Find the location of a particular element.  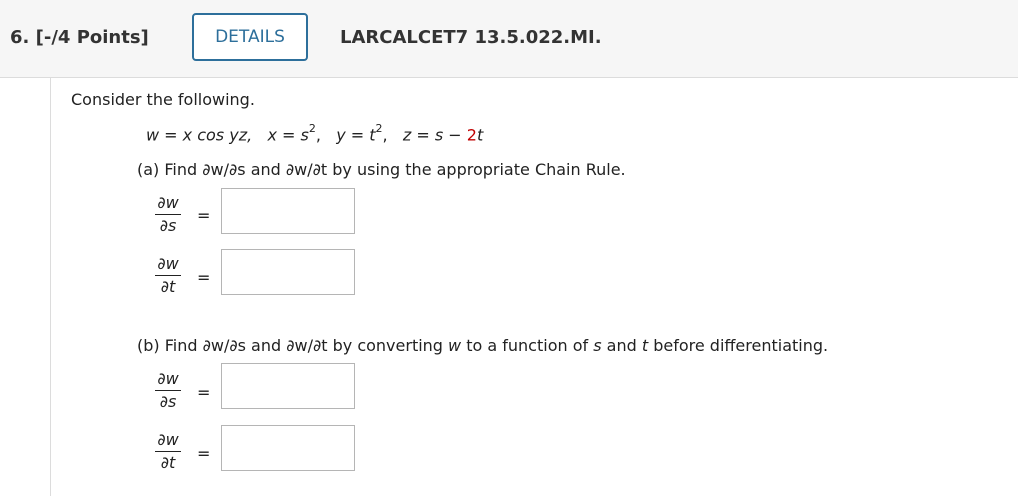

fraction-dw-dt-a: ∂w ∂t is located at coordinates (168, 275).